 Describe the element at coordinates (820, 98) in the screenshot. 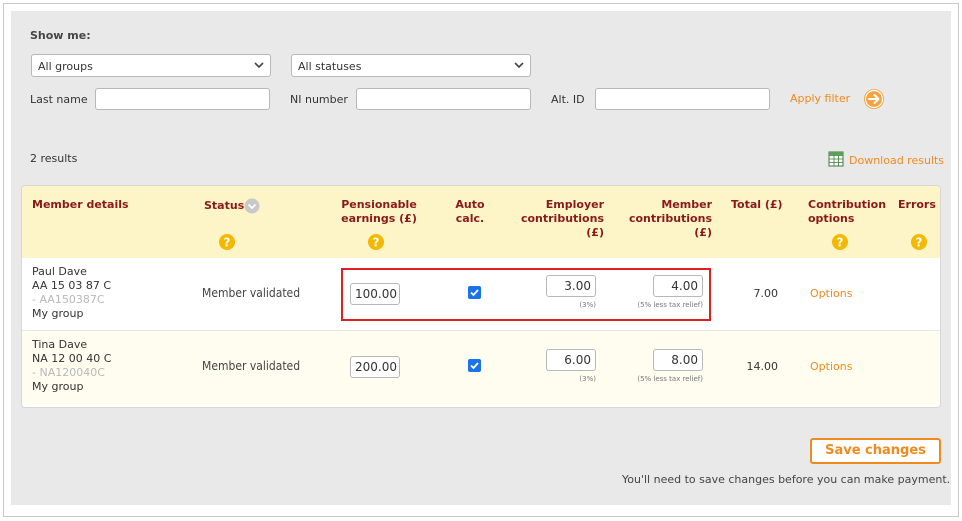

I see `apply-filter-link: Apply filter` at that location.